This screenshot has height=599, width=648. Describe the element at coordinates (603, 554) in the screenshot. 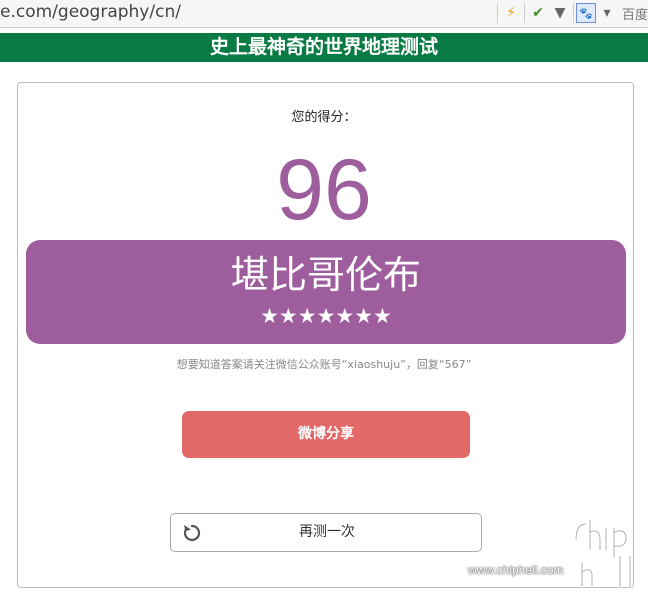

I see `chiphell-logo` at that location.